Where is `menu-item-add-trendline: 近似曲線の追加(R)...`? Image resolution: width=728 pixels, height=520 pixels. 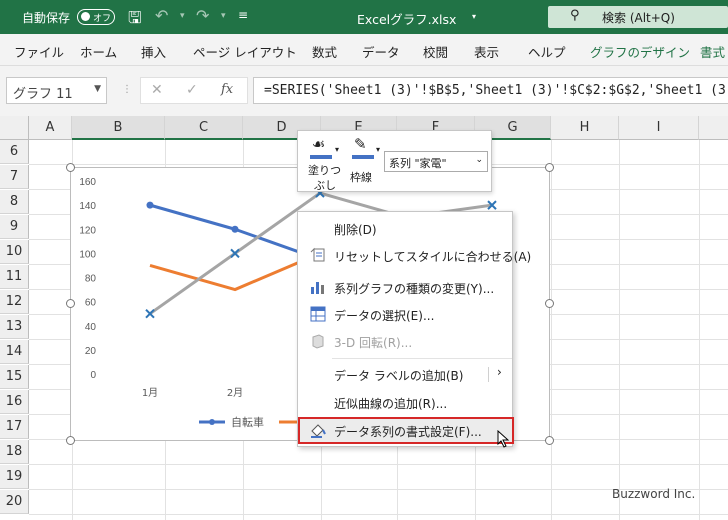 menu-item-add-trendline: 近似曲線の追加(R)... is located at coordinates (406, 402).